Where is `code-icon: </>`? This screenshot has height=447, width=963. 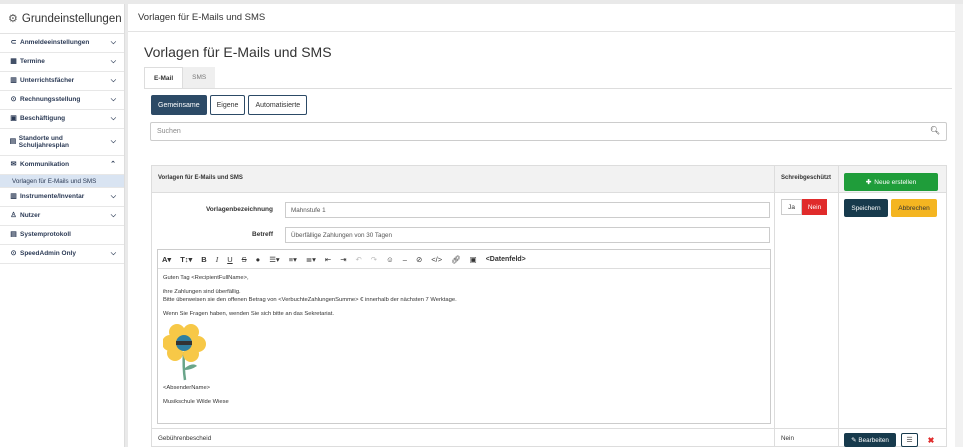 code-icon: </> is located at coordinates (436, 259).